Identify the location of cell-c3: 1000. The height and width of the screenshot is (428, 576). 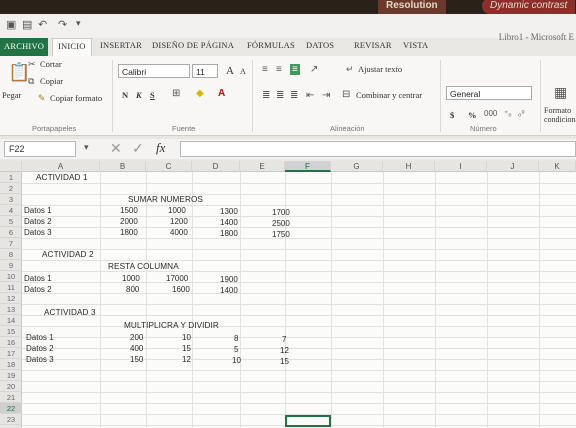
(177, 210).